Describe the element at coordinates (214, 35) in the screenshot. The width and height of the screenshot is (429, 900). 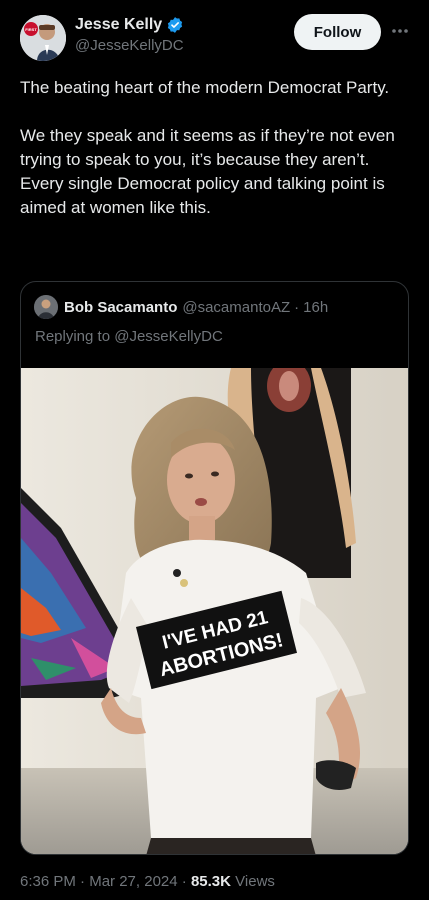
I see `tweet-header: FIRST Jesse Kelly @JesseKellyDC Follow` at that location.